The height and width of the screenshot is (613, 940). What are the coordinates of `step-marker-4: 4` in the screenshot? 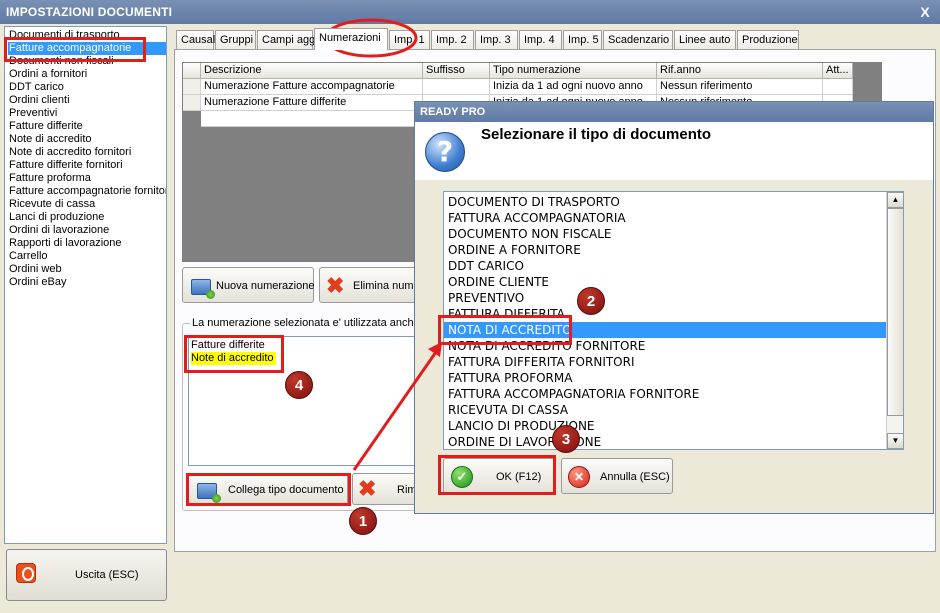 It's located at (299, 385).